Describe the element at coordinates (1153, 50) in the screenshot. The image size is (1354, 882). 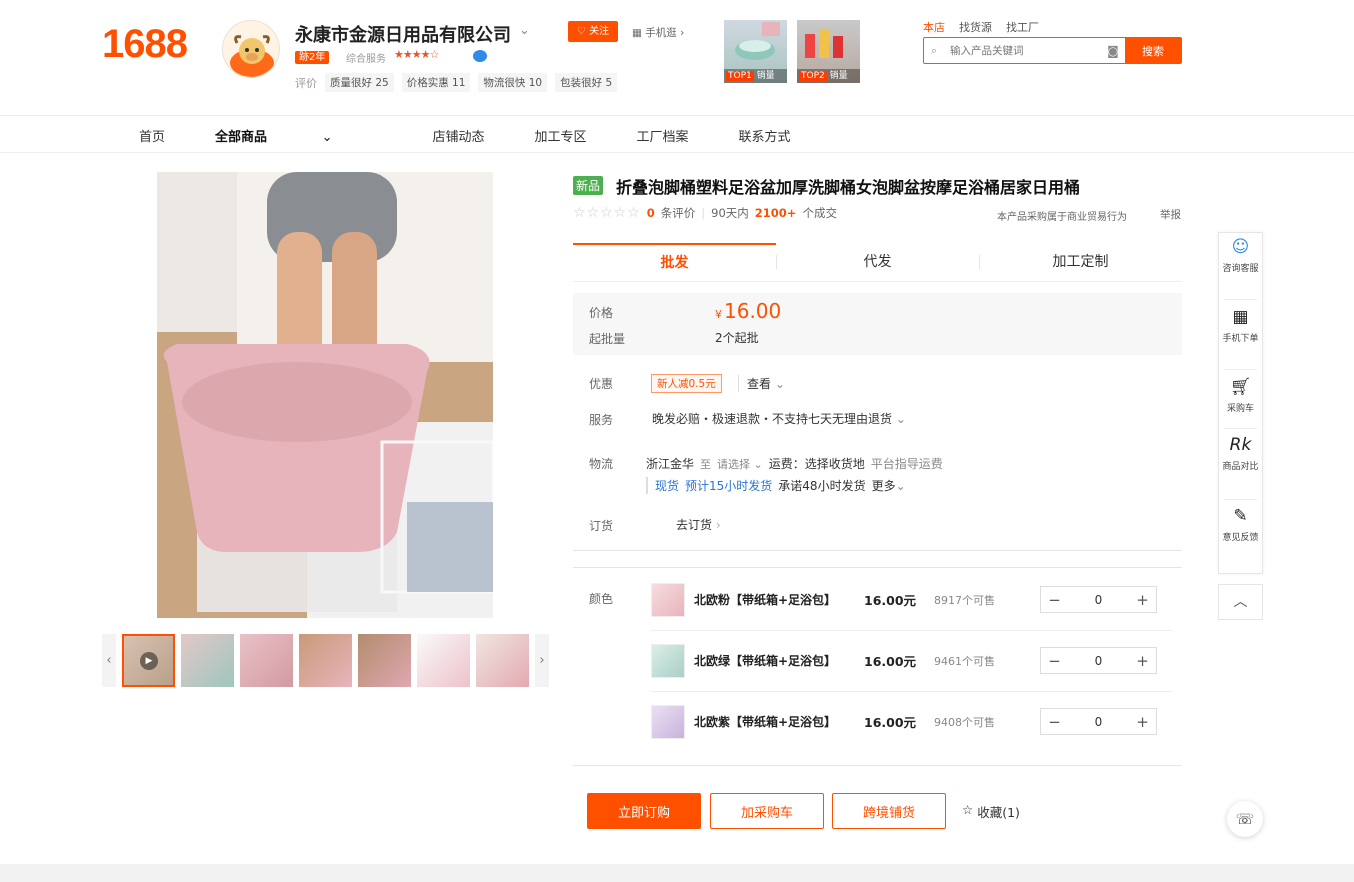
I see `search-button: 搜索` at that location.